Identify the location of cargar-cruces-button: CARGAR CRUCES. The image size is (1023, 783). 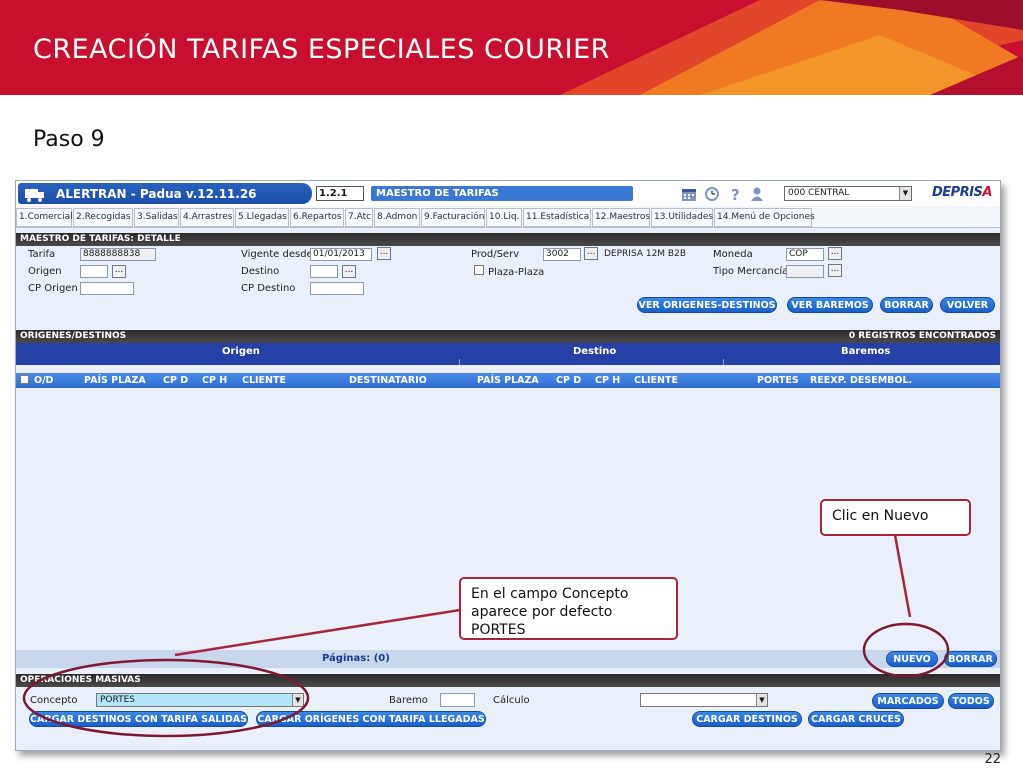
(856, 719).